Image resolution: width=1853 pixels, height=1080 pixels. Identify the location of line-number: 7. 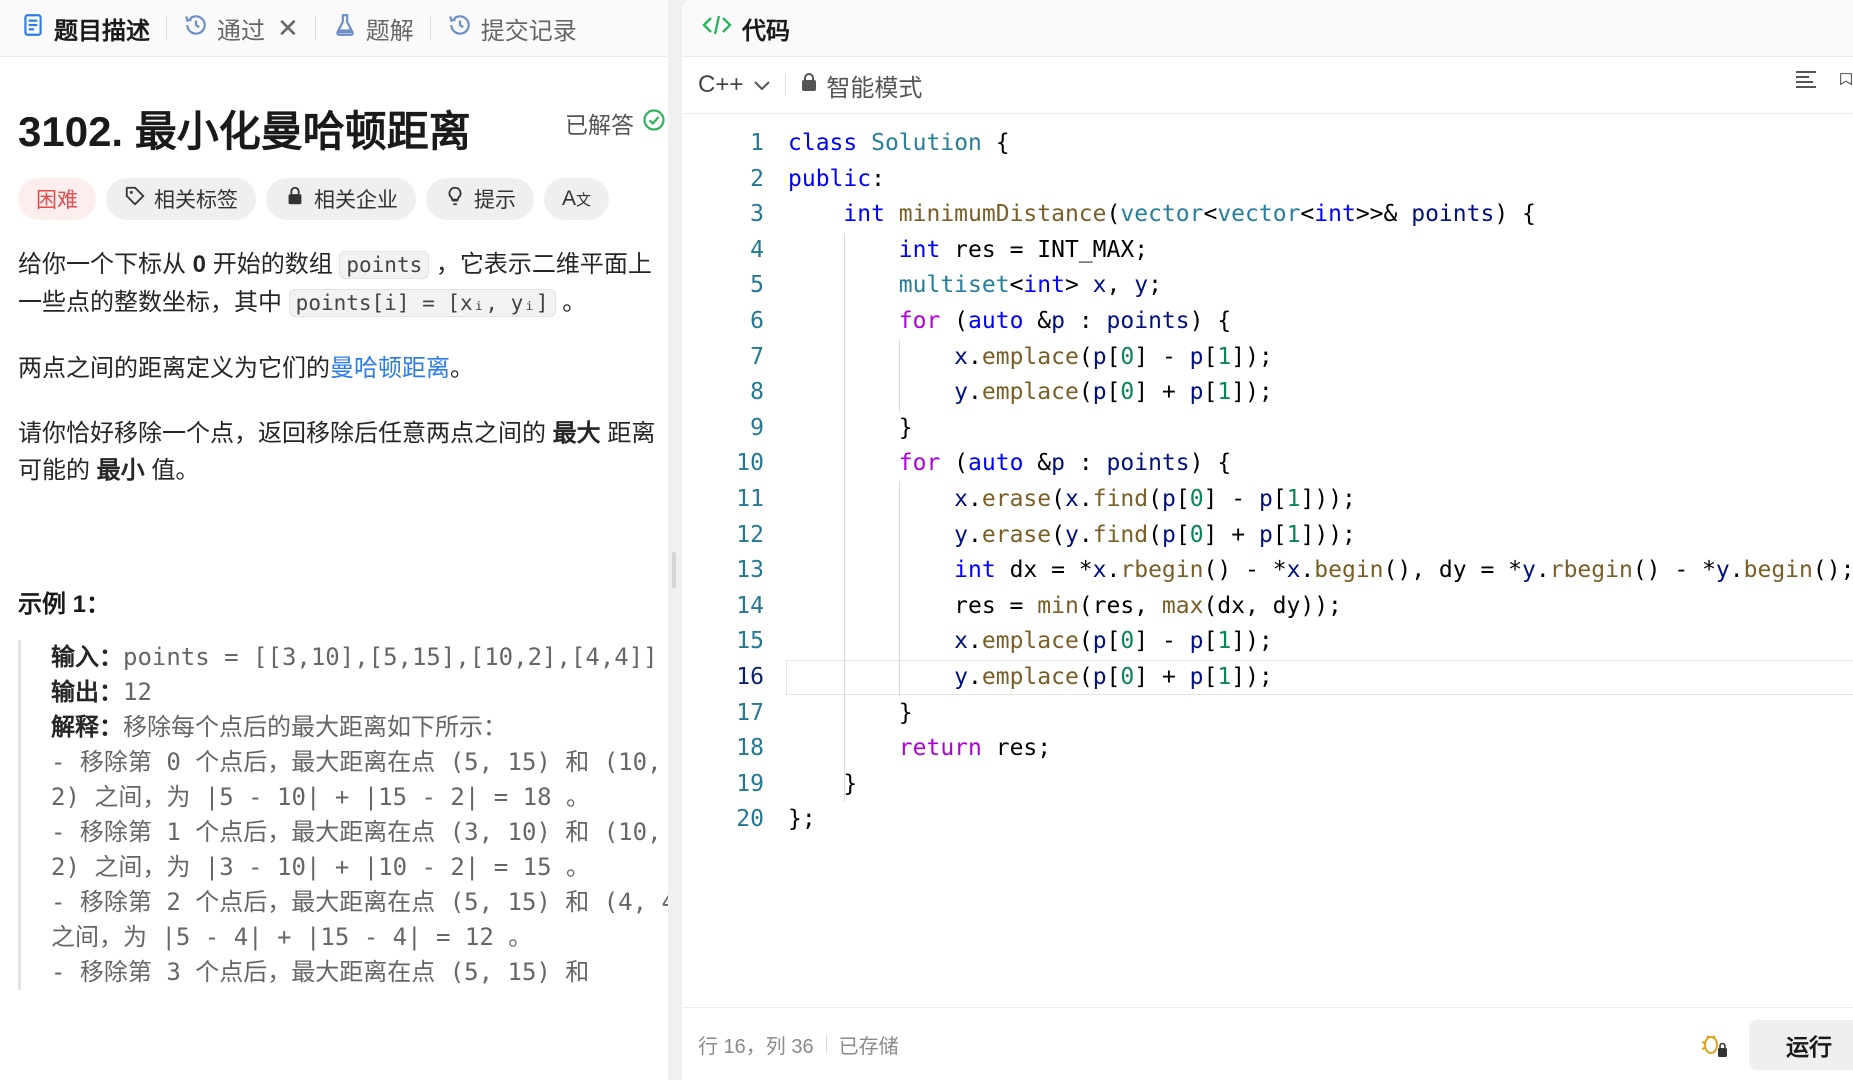
(757, 356).